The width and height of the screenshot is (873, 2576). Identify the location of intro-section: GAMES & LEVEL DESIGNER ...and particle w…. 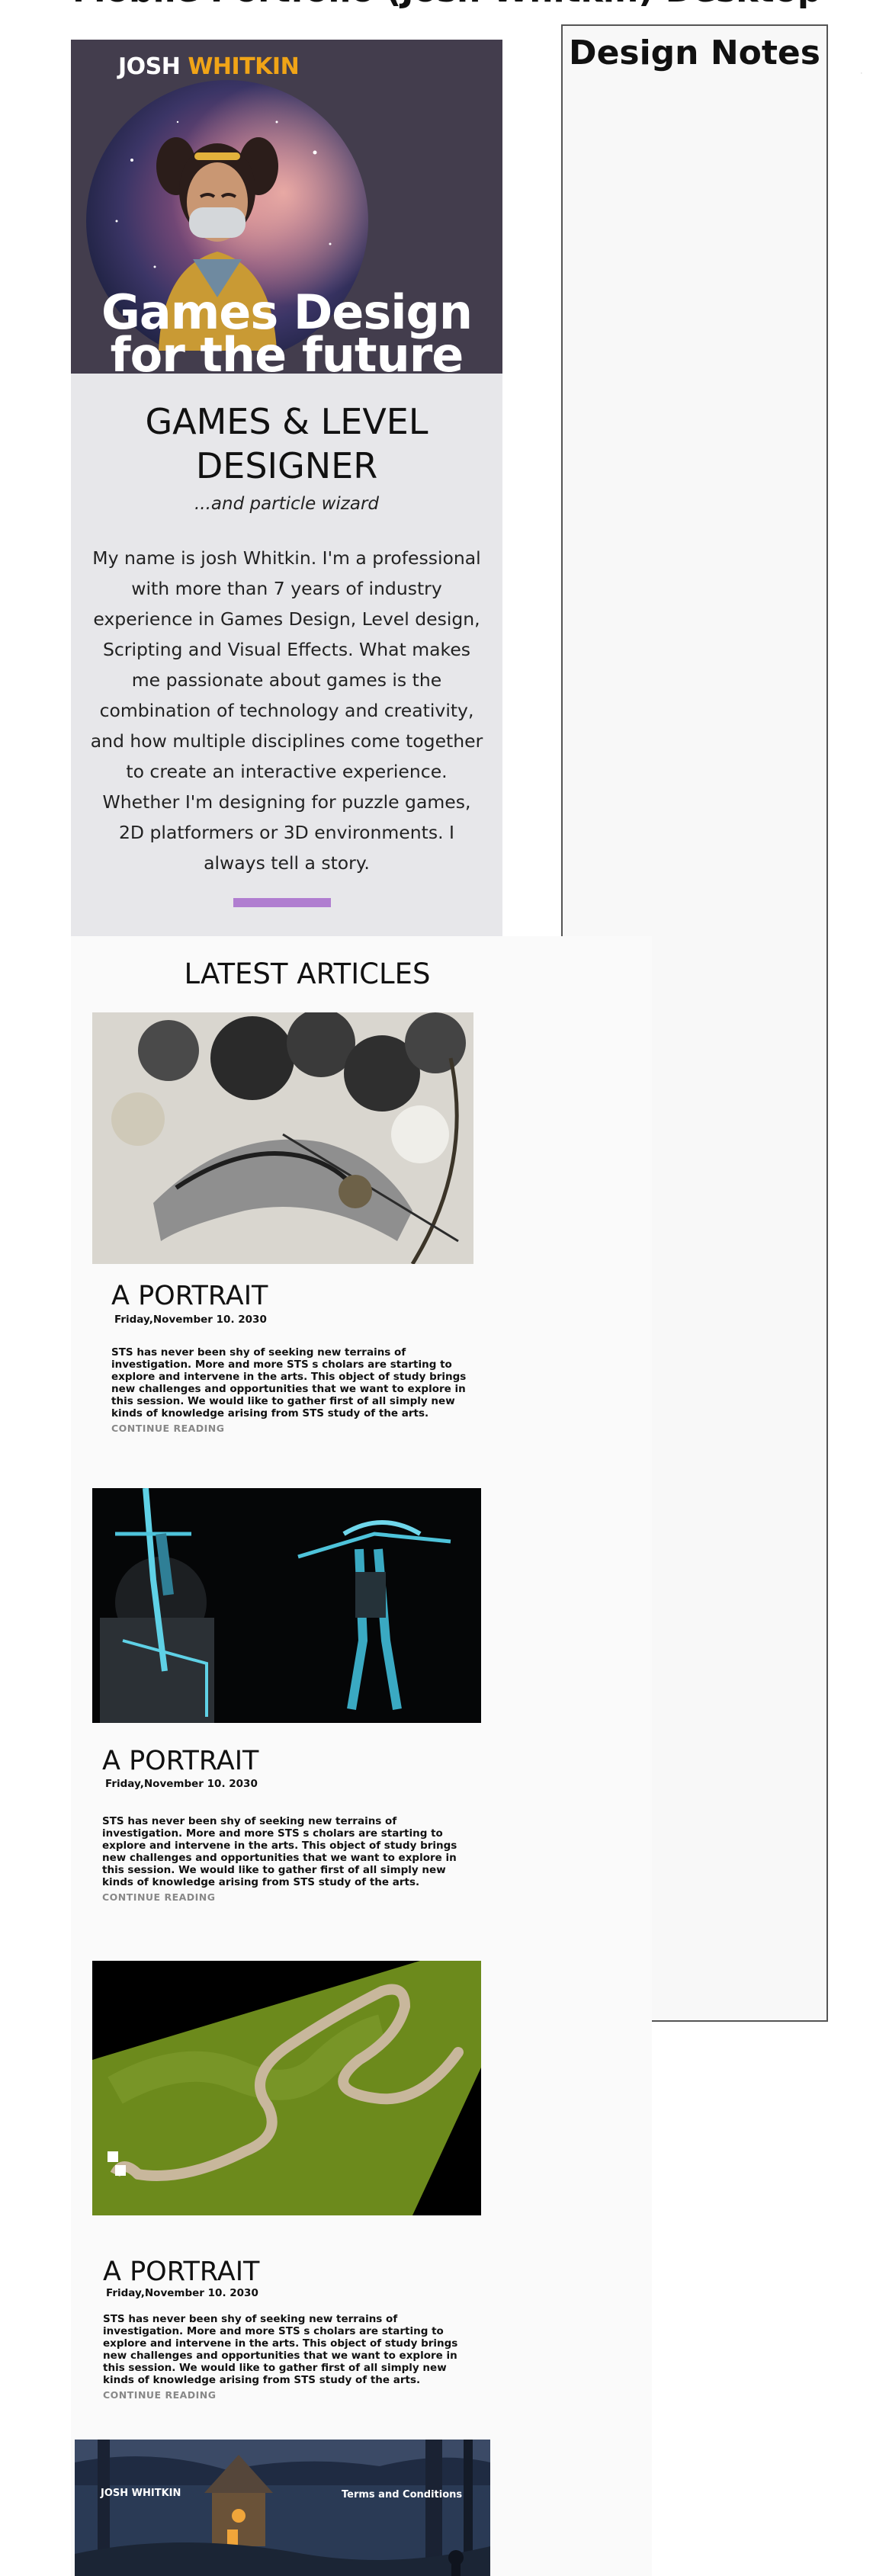
(286, 659).